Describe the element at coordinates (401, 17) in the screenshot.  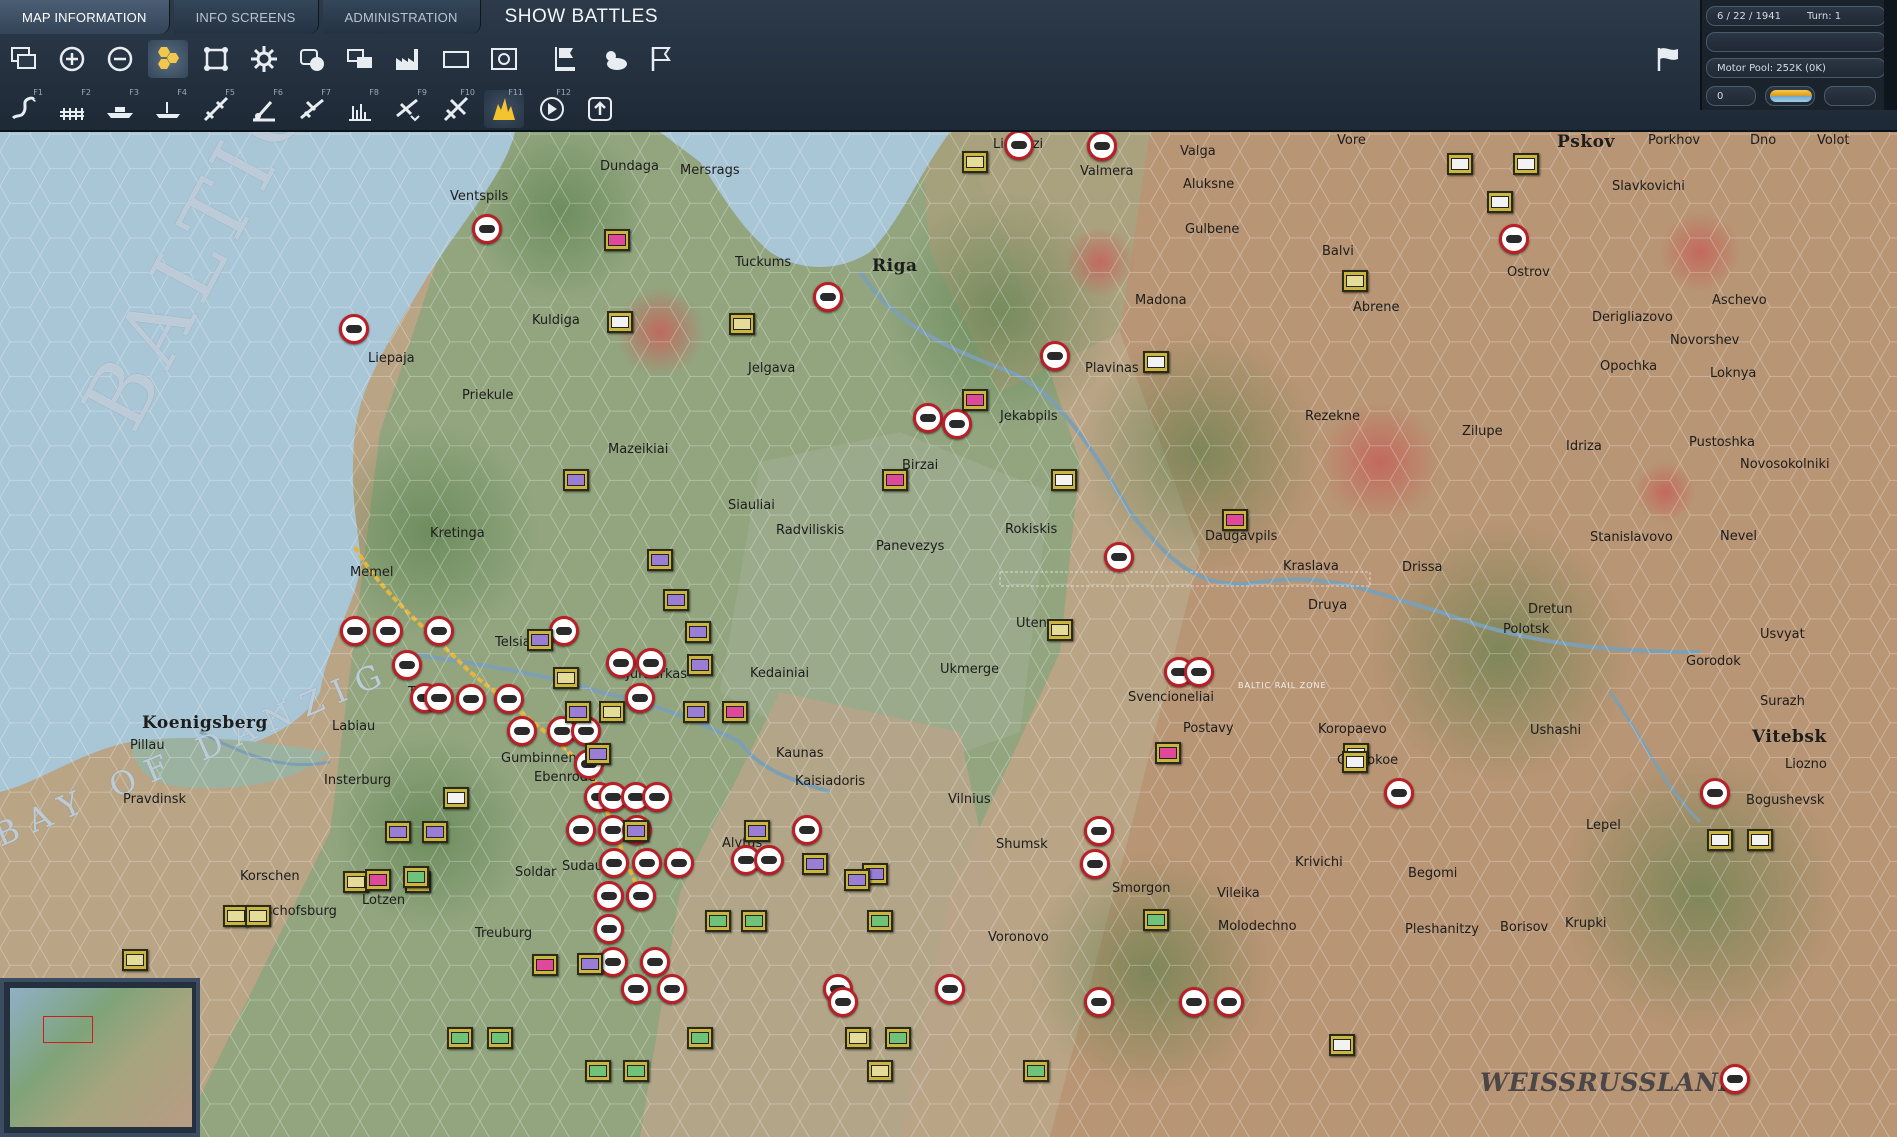
I see `tab-administration: ADMINISTRATION` at that location.